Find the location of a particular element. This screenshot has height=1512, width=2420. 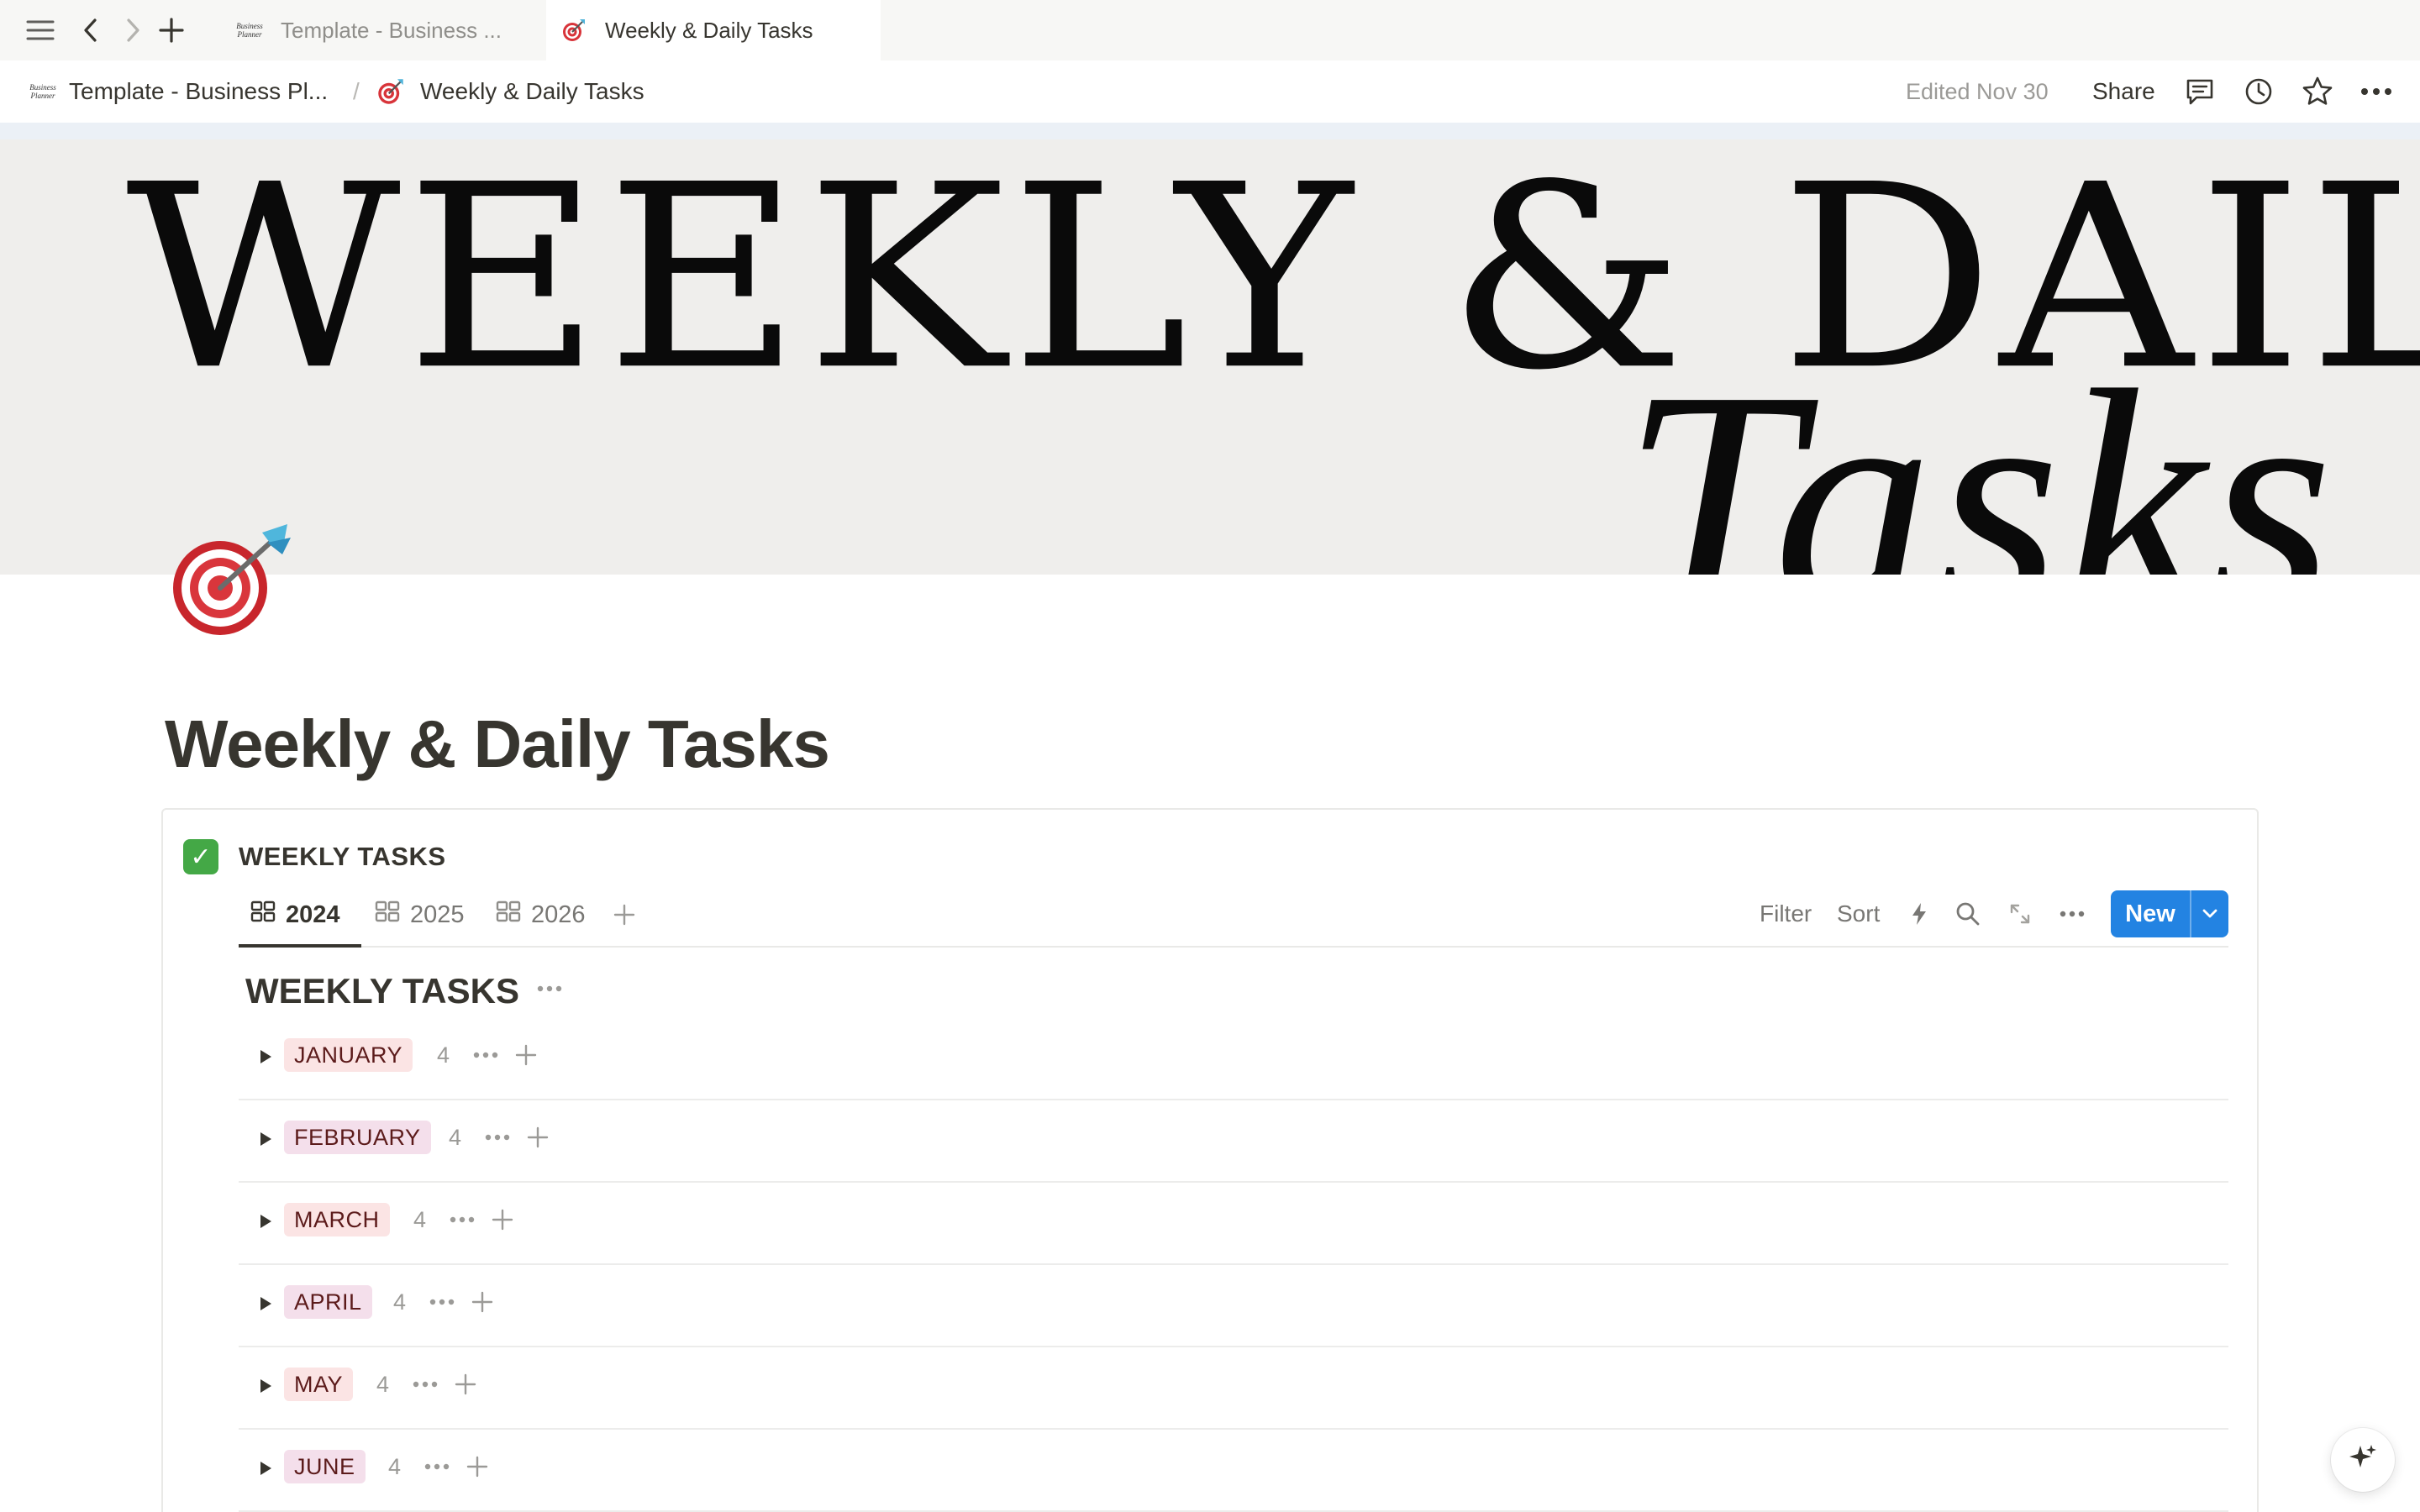

sparkle-icon is located at coordinates (2363, 1460).